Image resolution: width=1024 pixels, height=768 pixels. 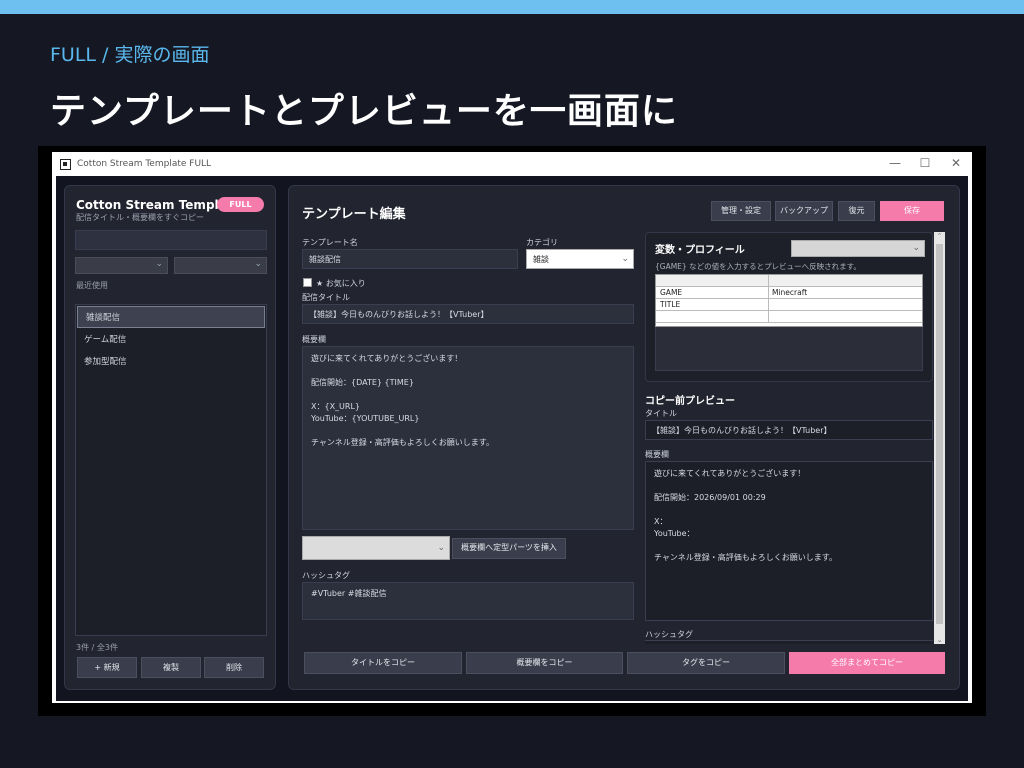 I want to click on manage-settings-button: 管理・設定, so click(x=741, y=211).